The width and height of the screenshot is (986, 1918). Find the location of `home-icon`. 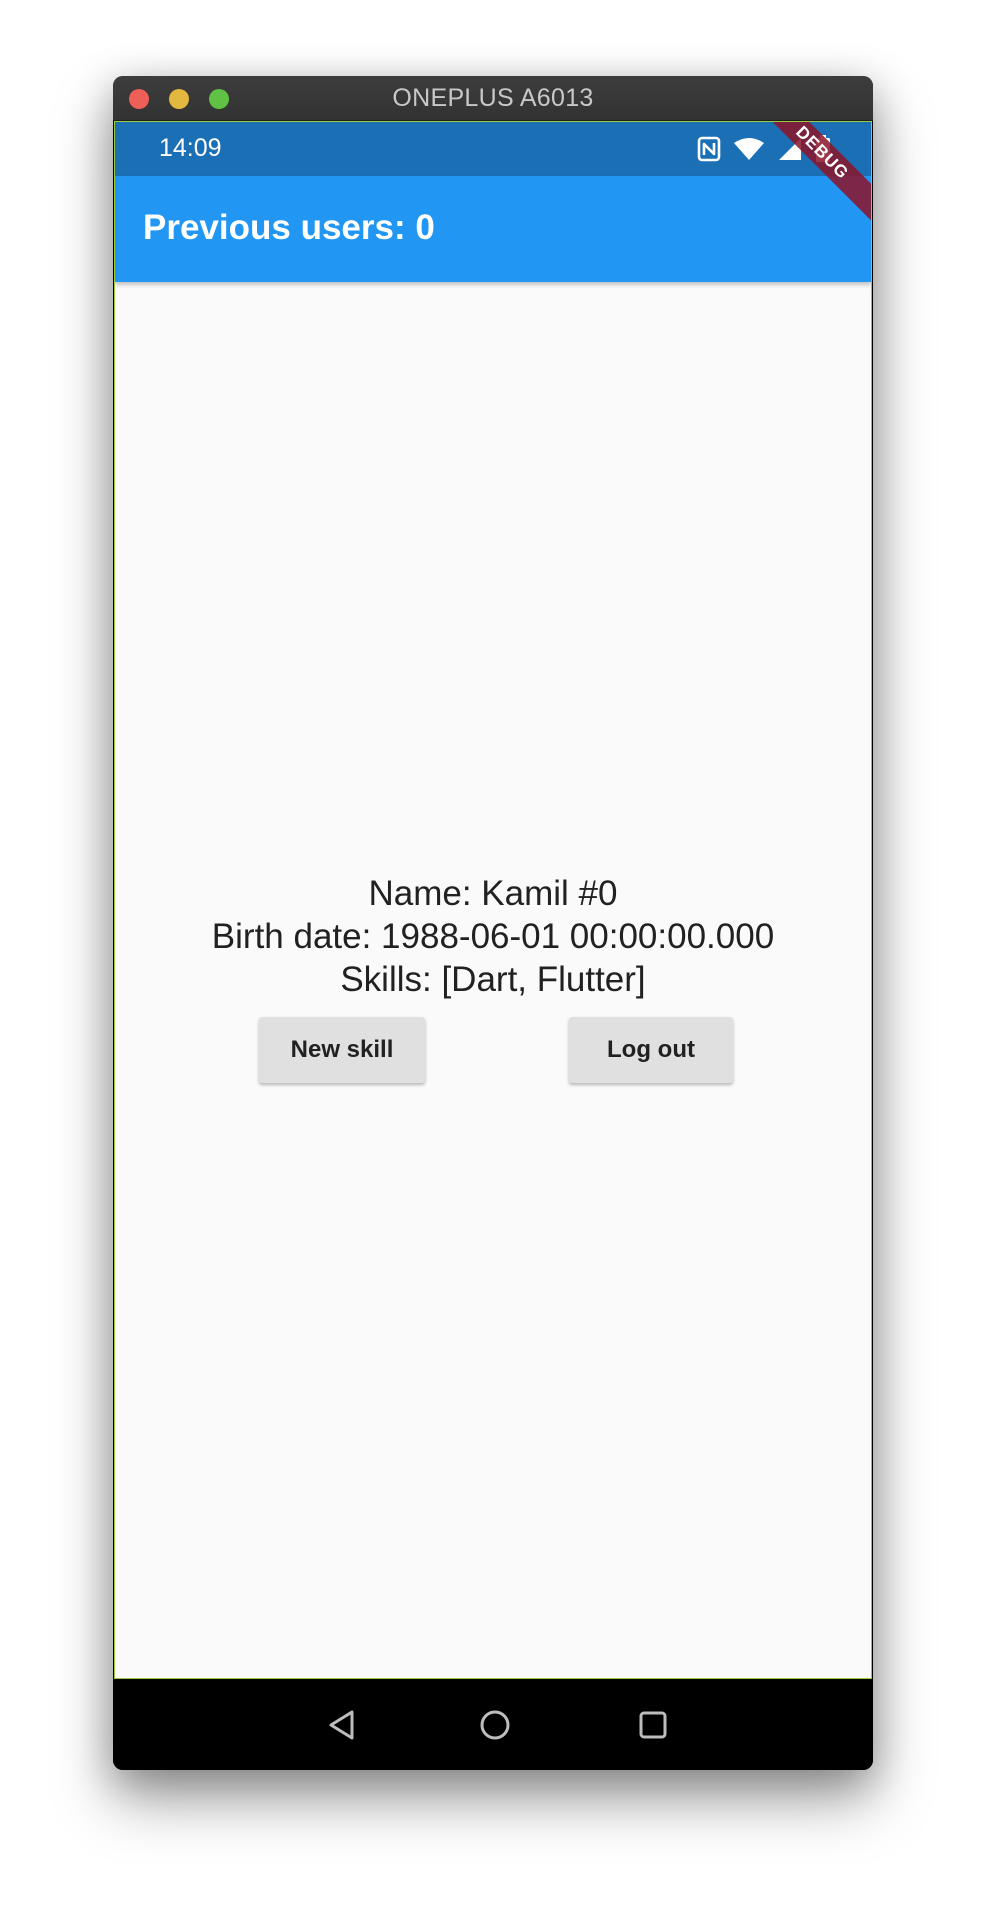

home-icon is located at coordinates (495, 1725).